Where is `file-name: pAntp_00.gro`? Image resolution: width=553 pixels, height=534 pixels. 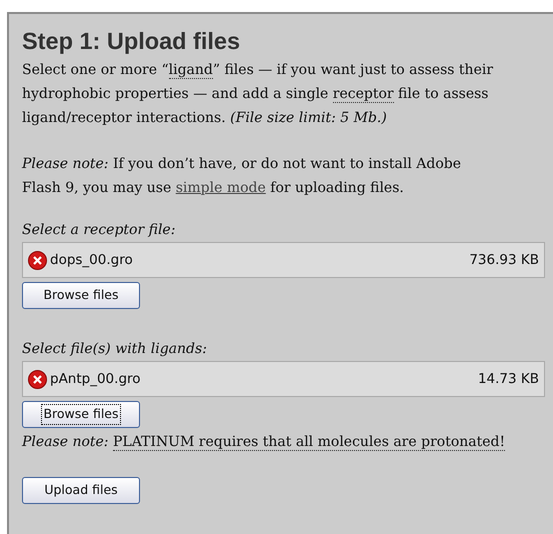
file-name: pAntp_00.gro is located at coordinates (96, 379).